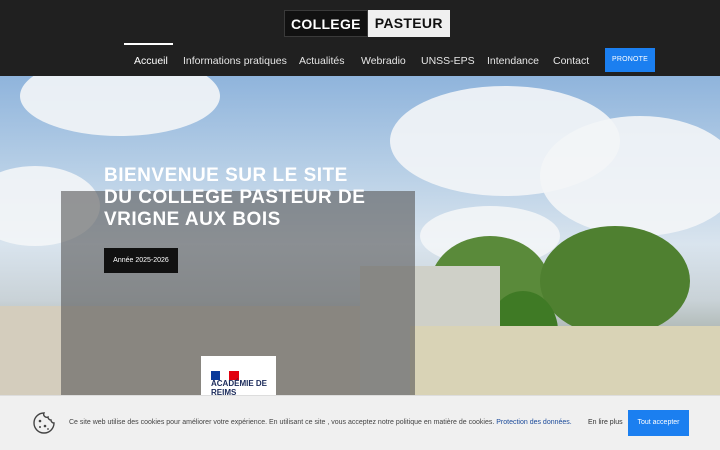 The image size is (720, 450). I want to click on cookie-icon, so click(44, 423).